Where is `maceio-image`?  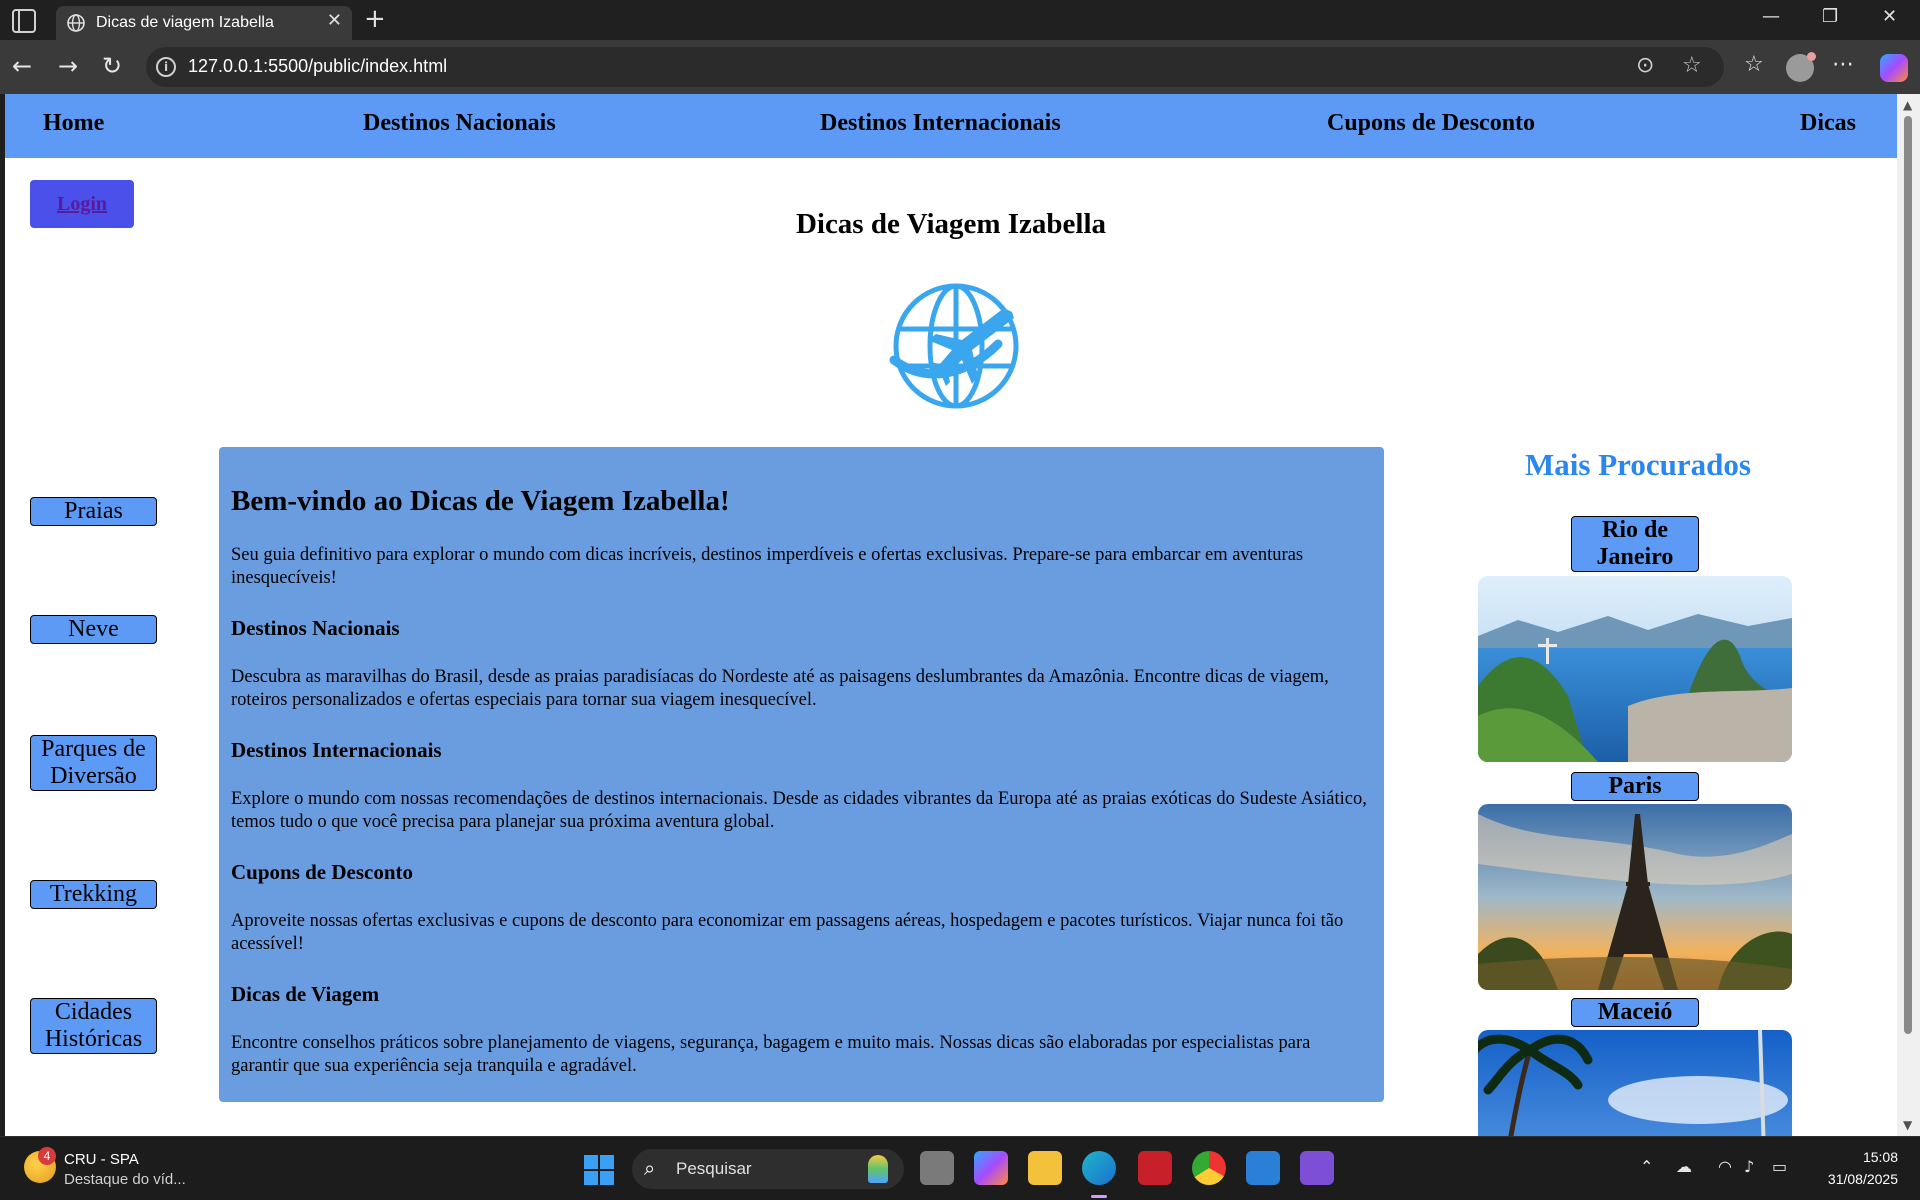 maceio-image is located at coordinates (1635, 1083).